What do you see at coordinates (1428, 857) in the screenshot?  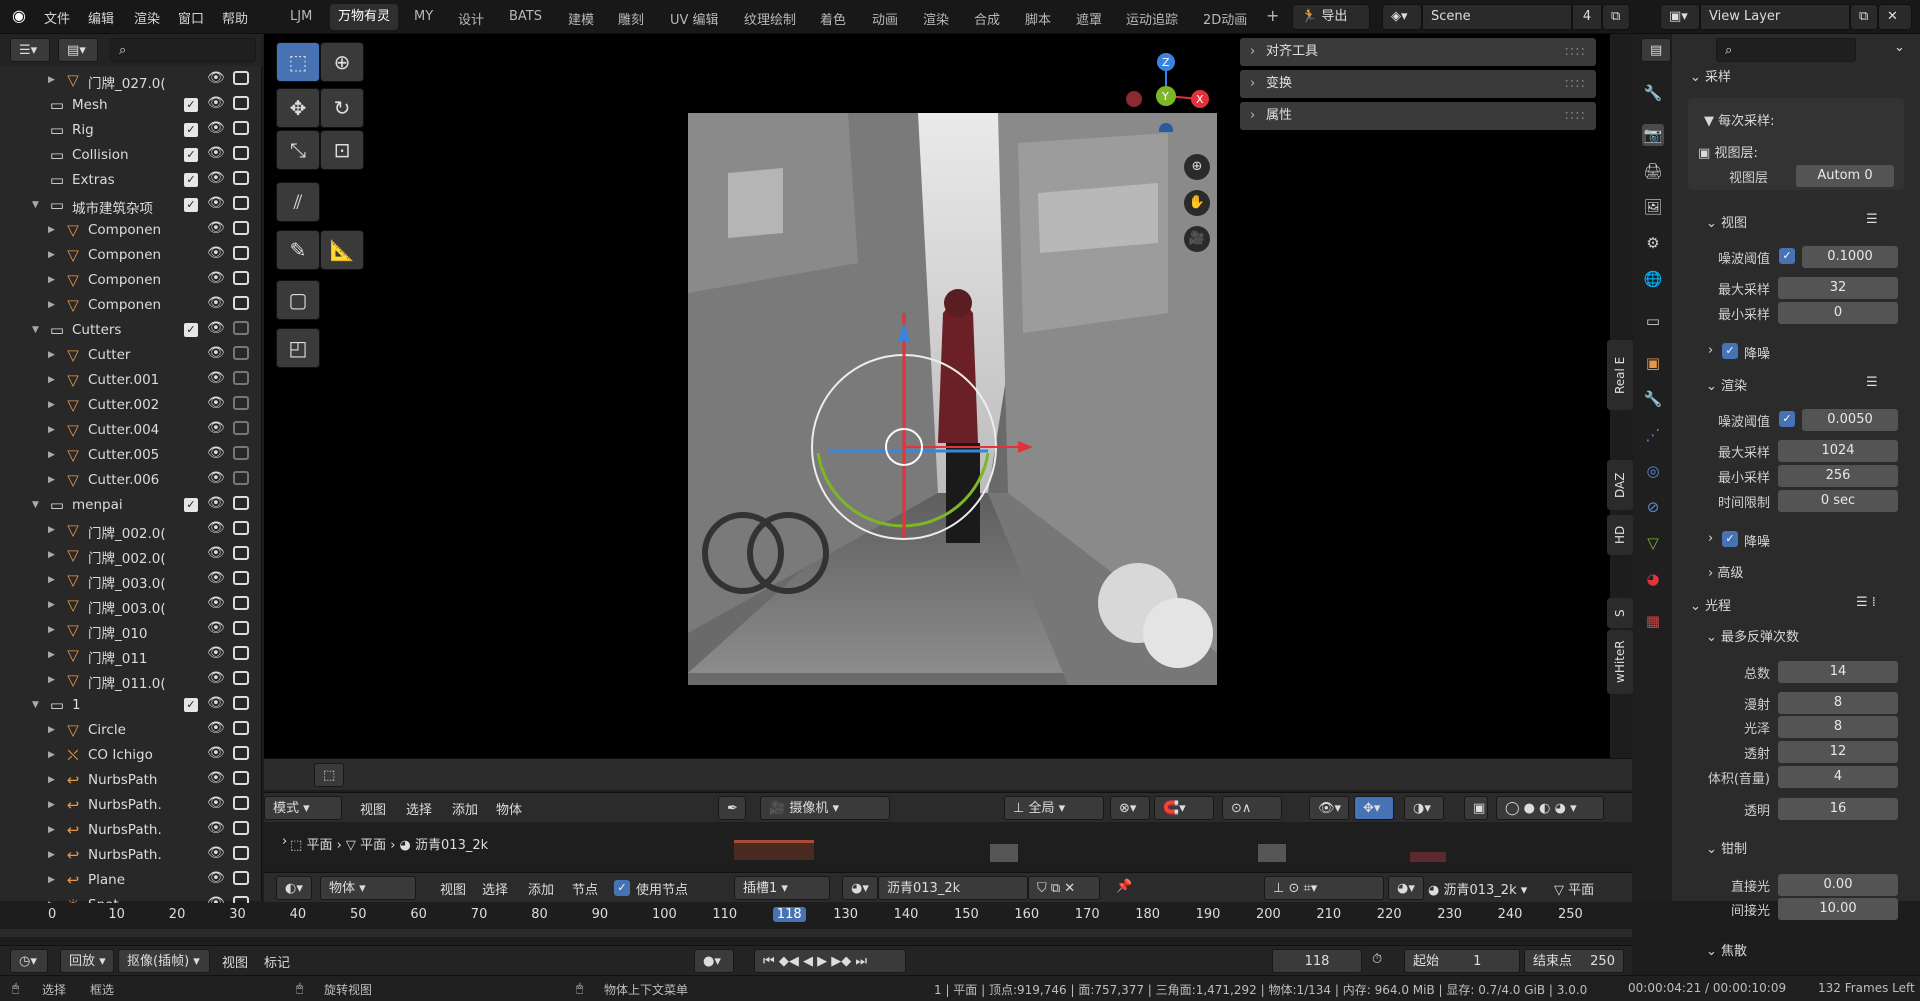 I see `node` at bounding box center [1428, 857].